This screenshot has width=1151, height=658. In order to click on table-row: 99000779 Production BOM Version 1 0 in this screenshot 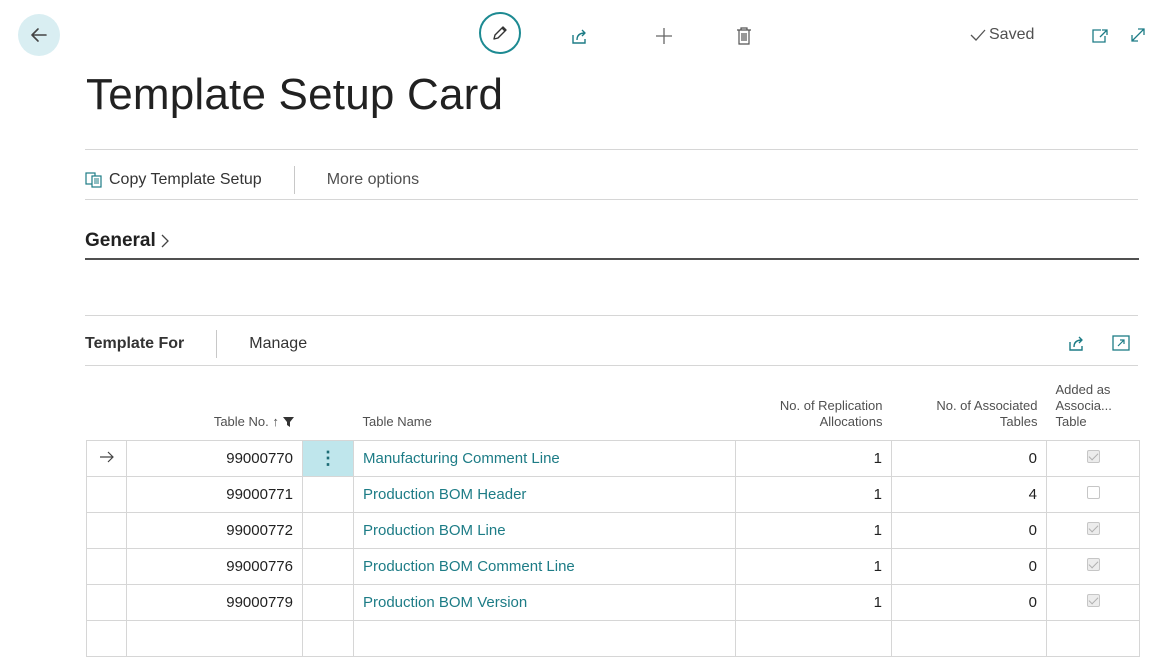, I will do `click(613, 602)`.